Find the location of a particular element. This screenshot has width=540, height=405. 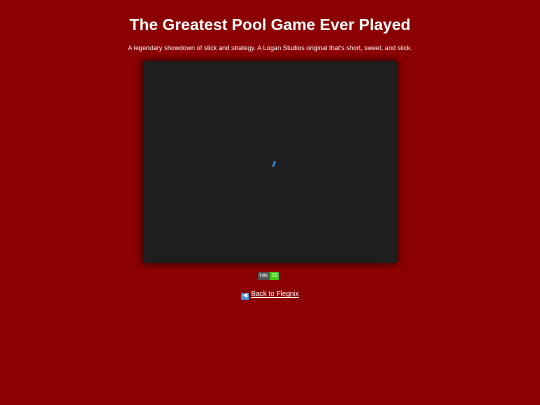

page-title: The Greatest Pool Game Ever Played is located at coordinates (270, 25).